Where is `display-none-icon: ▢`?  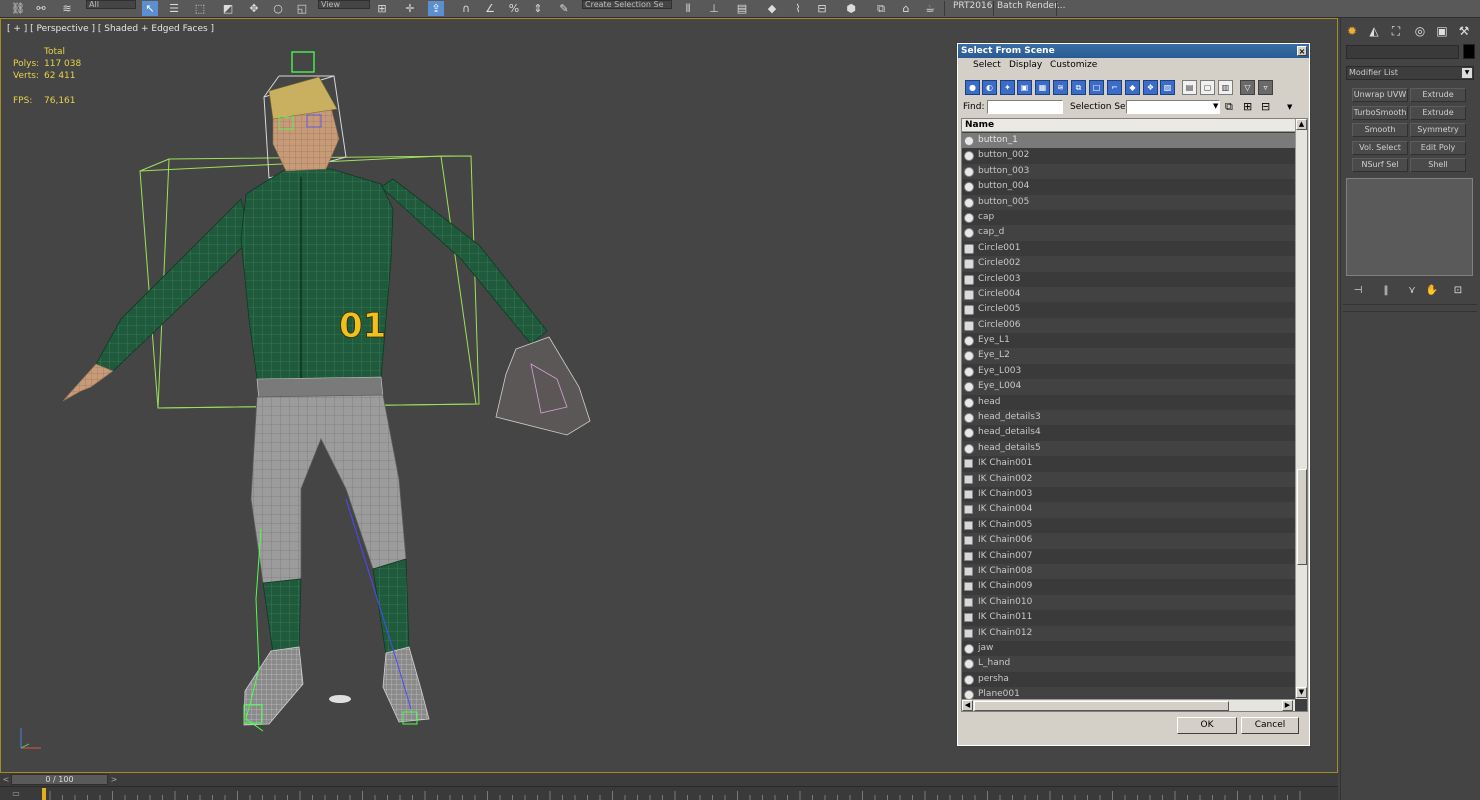 display-none-icon: ▢ is located at coordinates (1207, 87).